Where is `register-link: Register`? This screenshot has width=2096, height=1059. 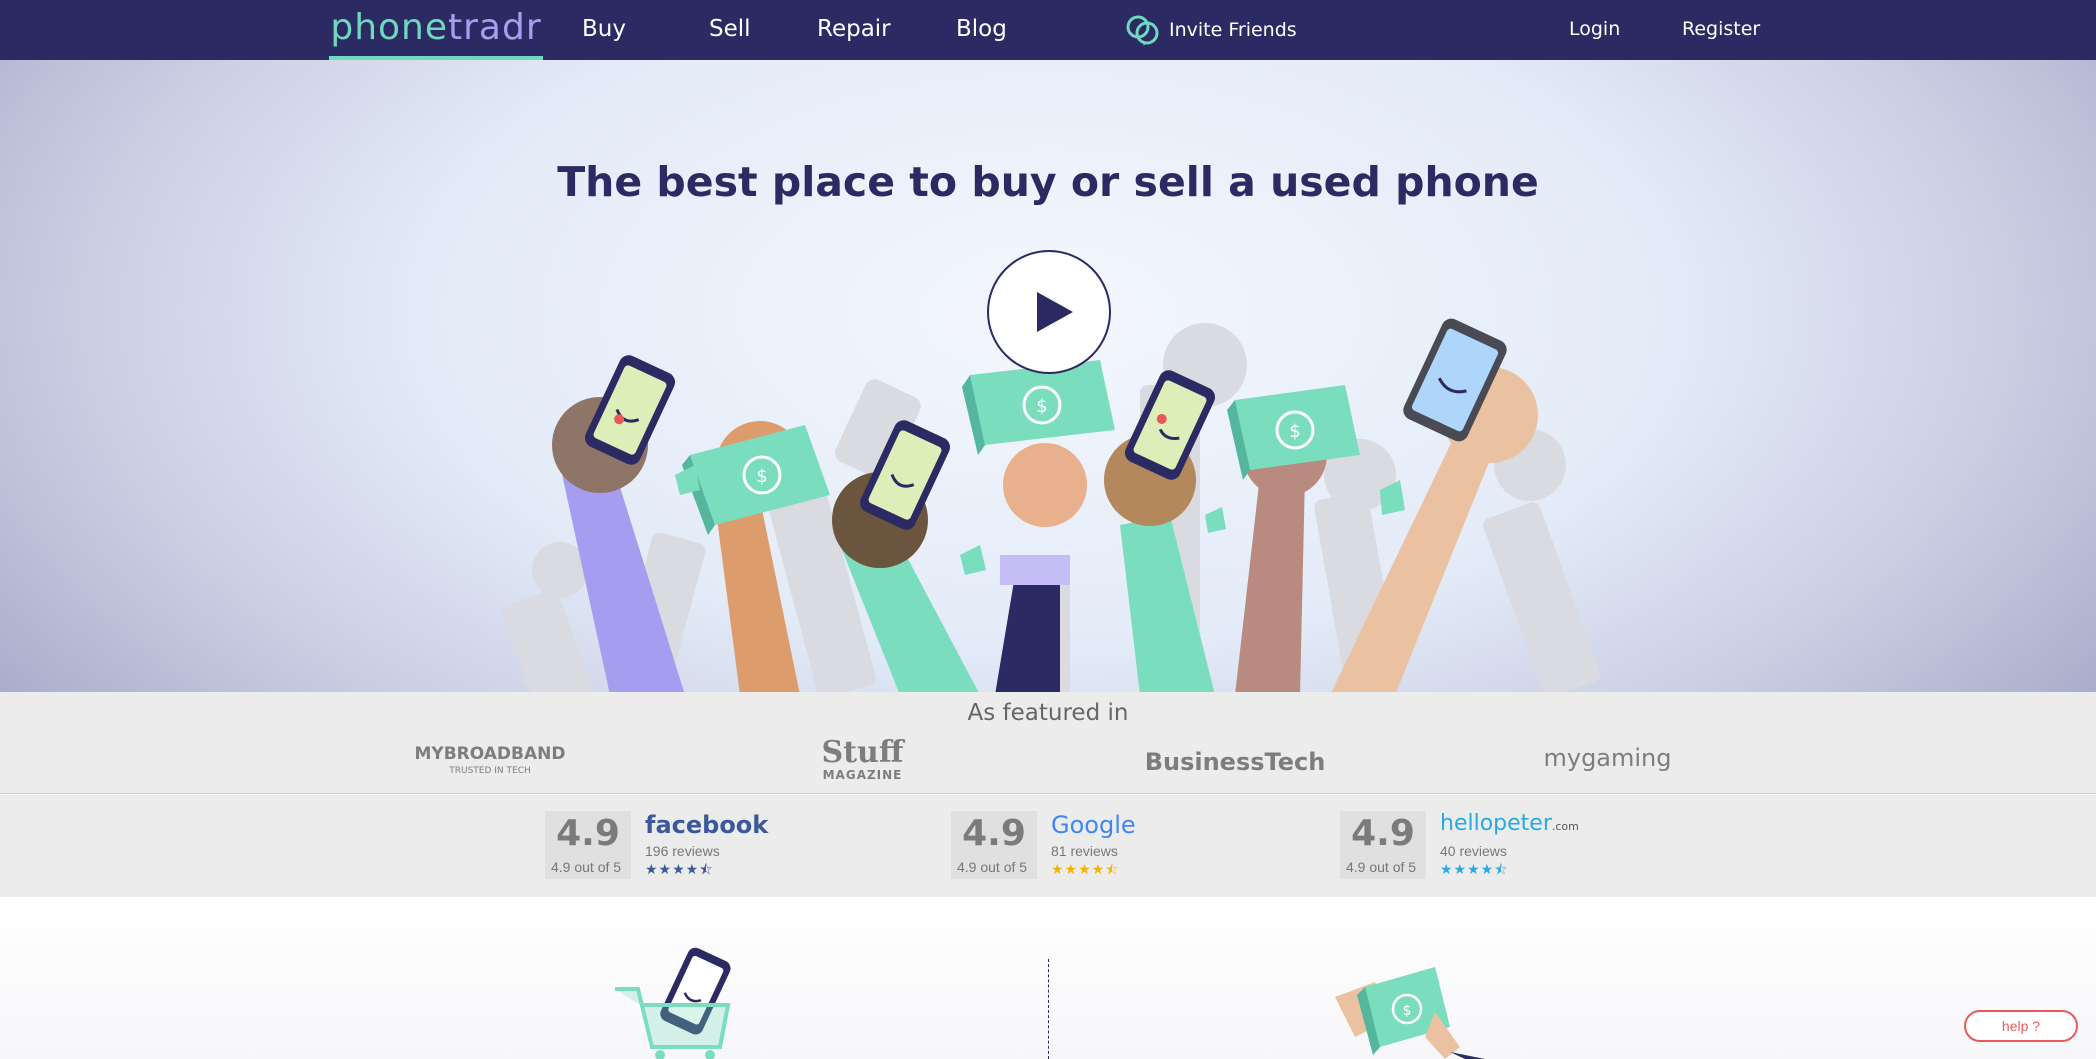 register-link: Register is located at coordinates (1721, 30).